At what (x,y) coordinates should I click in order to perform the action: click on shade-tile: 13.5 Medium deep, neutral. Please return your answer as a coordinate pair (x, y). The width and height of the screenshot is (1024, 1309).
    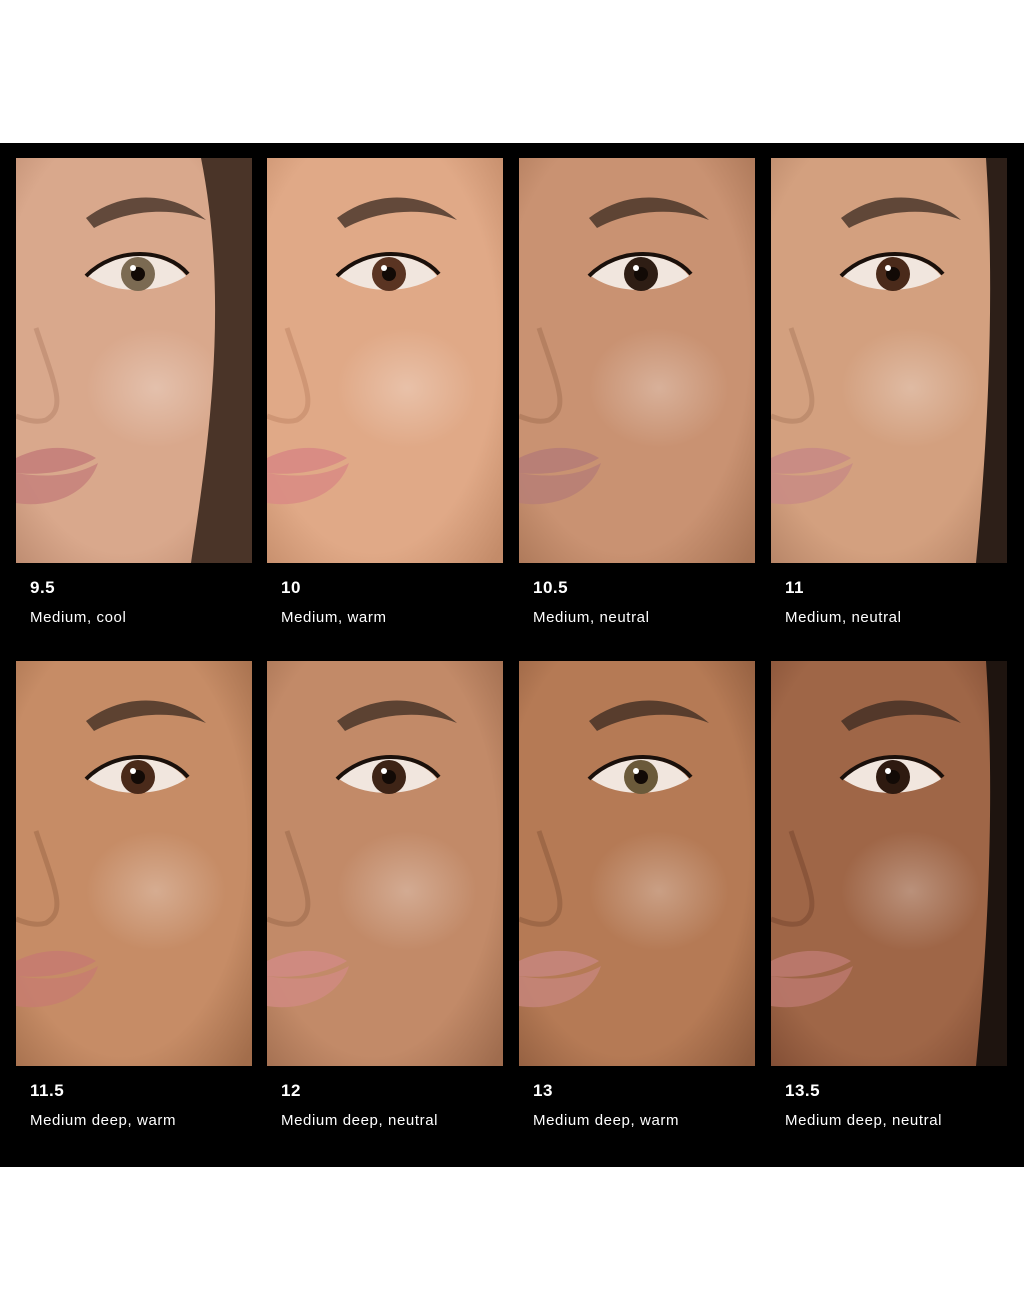
    Looking at the image, I should click on (889, 901).